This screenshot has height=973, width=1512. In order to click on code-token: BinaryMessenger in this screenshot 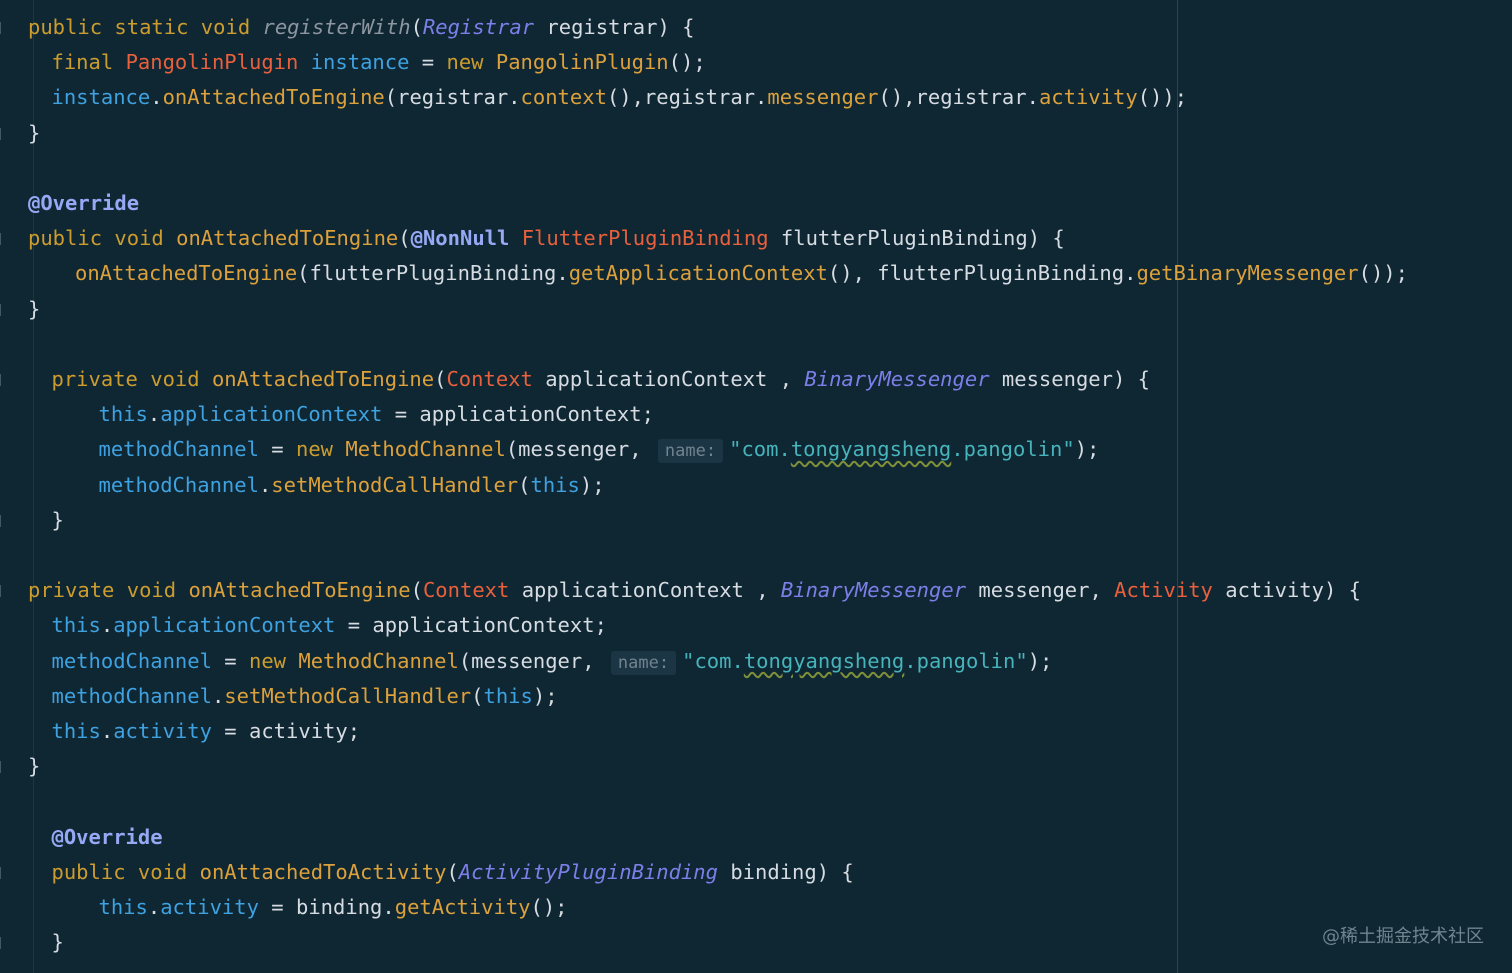, I will do `click(873, 590)`.